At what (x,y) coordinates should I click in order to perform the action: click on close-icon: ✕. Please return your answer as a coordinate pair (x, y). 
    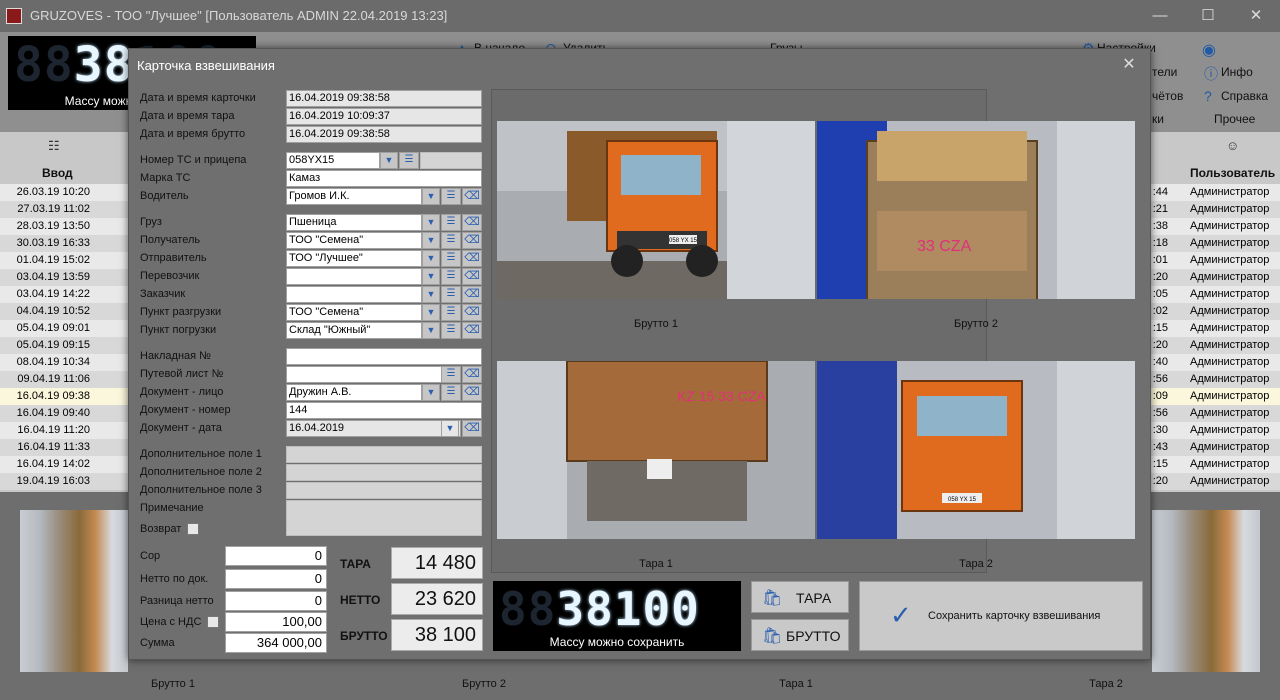
    Looking at the image, I should click on (1256, 16).